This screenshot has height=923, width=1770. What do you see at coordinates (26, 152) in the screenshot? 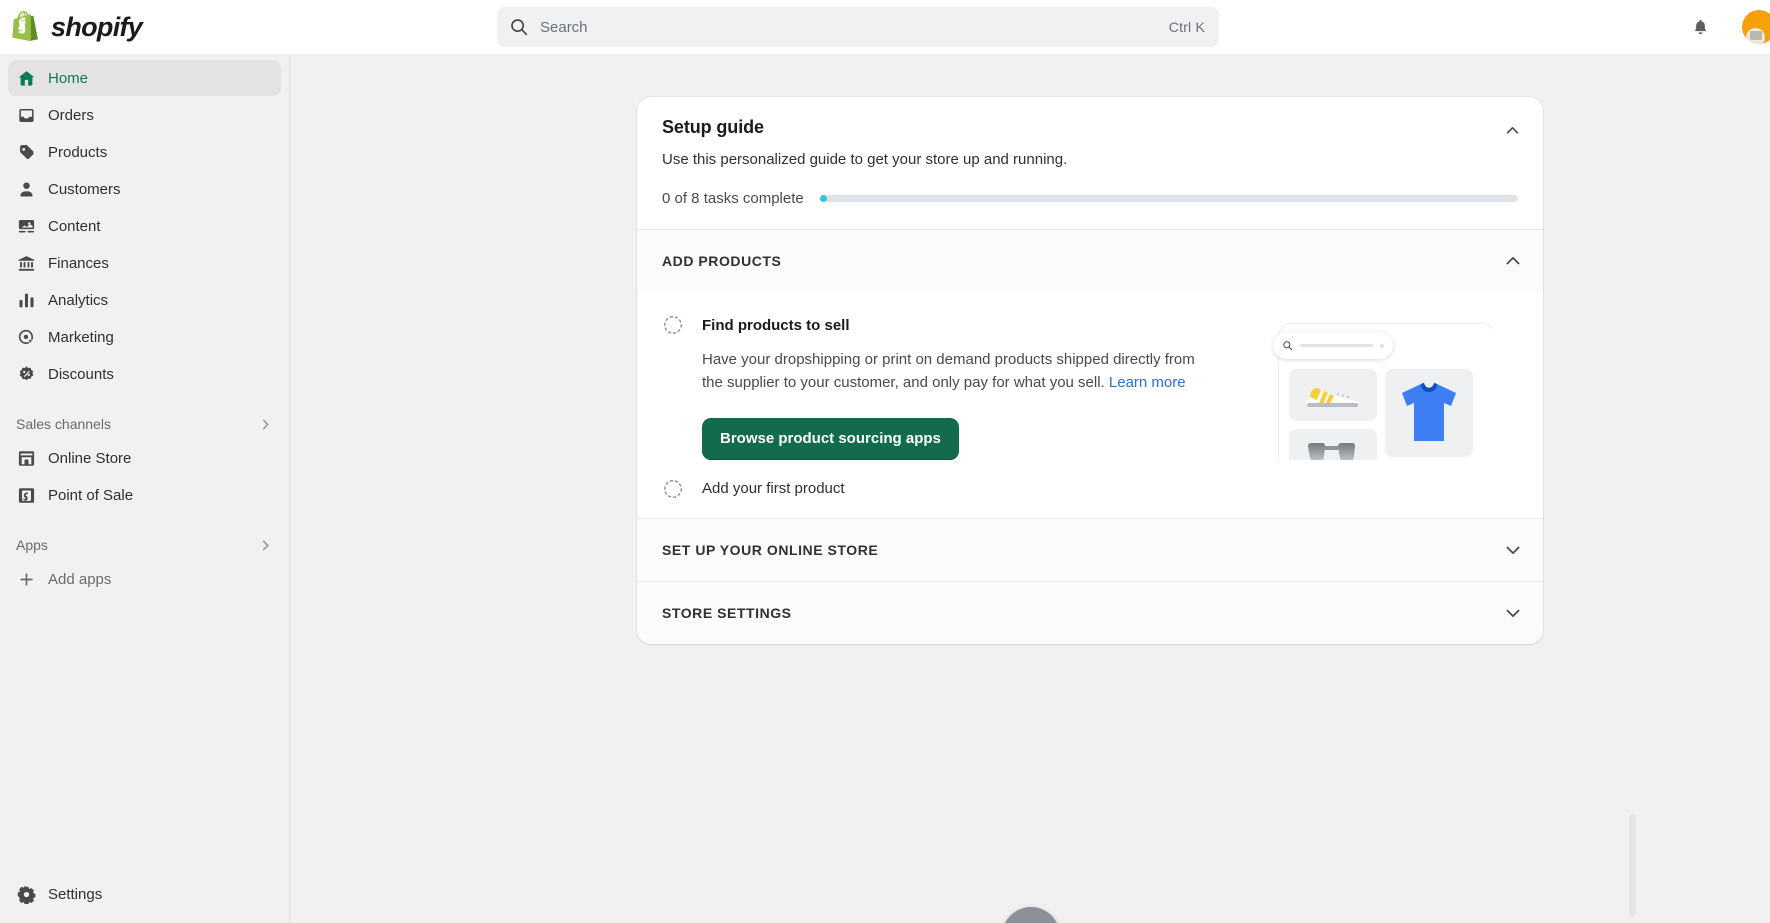
I see `product-tag-icon` at bounding box center [26, 152].